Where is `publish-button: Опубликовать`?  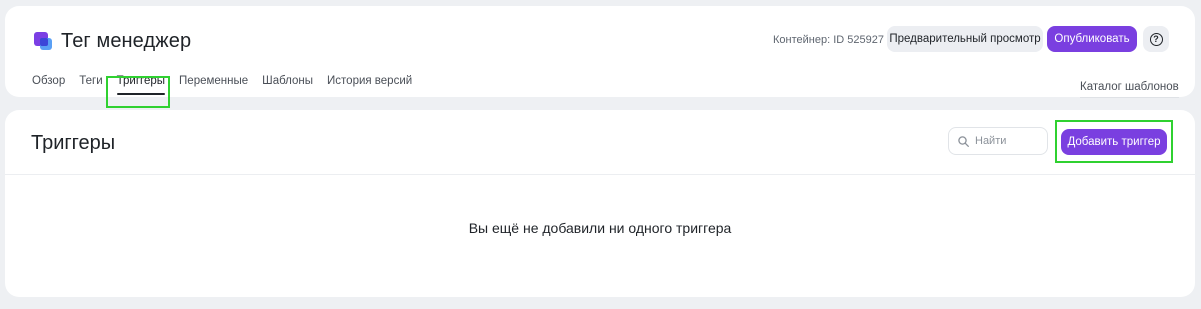
publish-button: Опубликовать is located at coordinates (1092, 39).